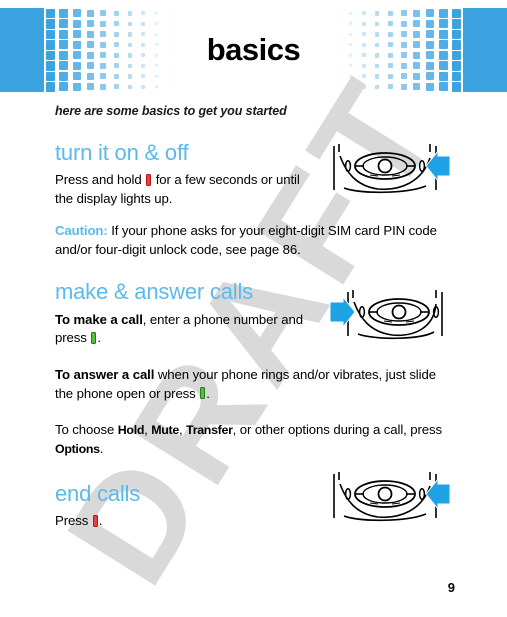  What do you see at coordinates (337, 430) in the screenshot?
I see `text-mid: , or other options during a call, press` at bounding box center [337, 430].